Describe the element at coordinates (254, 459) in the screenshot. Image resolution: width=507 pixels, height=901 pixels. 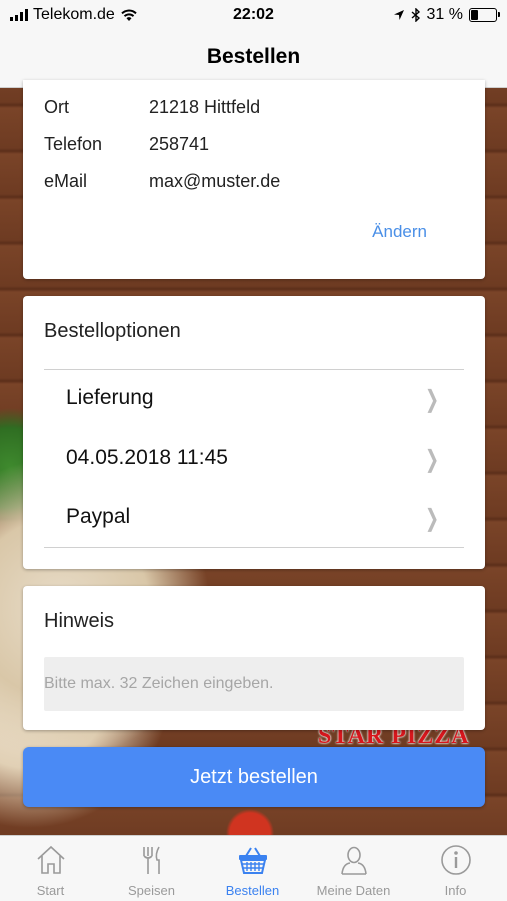
I see `option-datetime: 04.05.2018 11:45 ❯` at that location.